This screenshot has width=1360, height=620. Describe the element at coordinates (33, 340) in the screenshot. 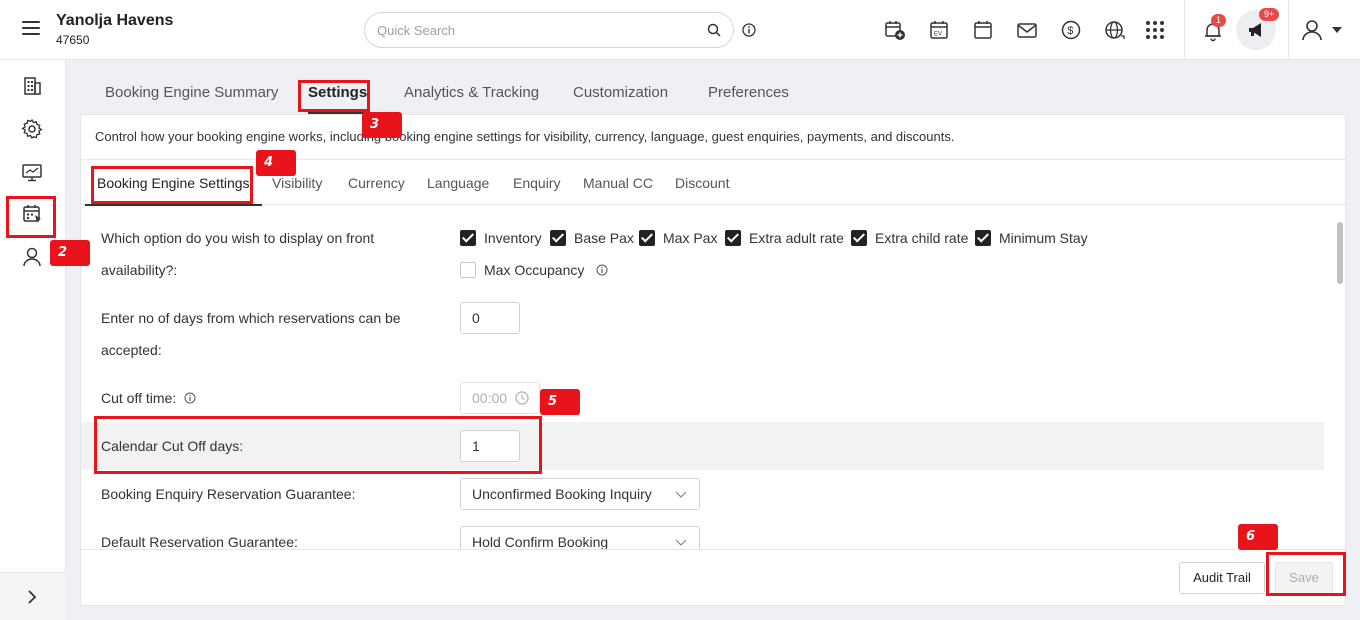

I see `left-nav` at that location.